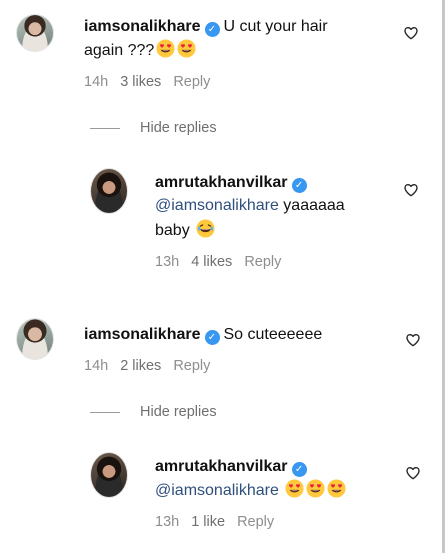 This screenshot has height=553, width=445. Describe the element at coordinates (203, 334) in the screenshot. I see `comment-text-line: iamsonalikhare ✓ So cuteeeeee` at that location.